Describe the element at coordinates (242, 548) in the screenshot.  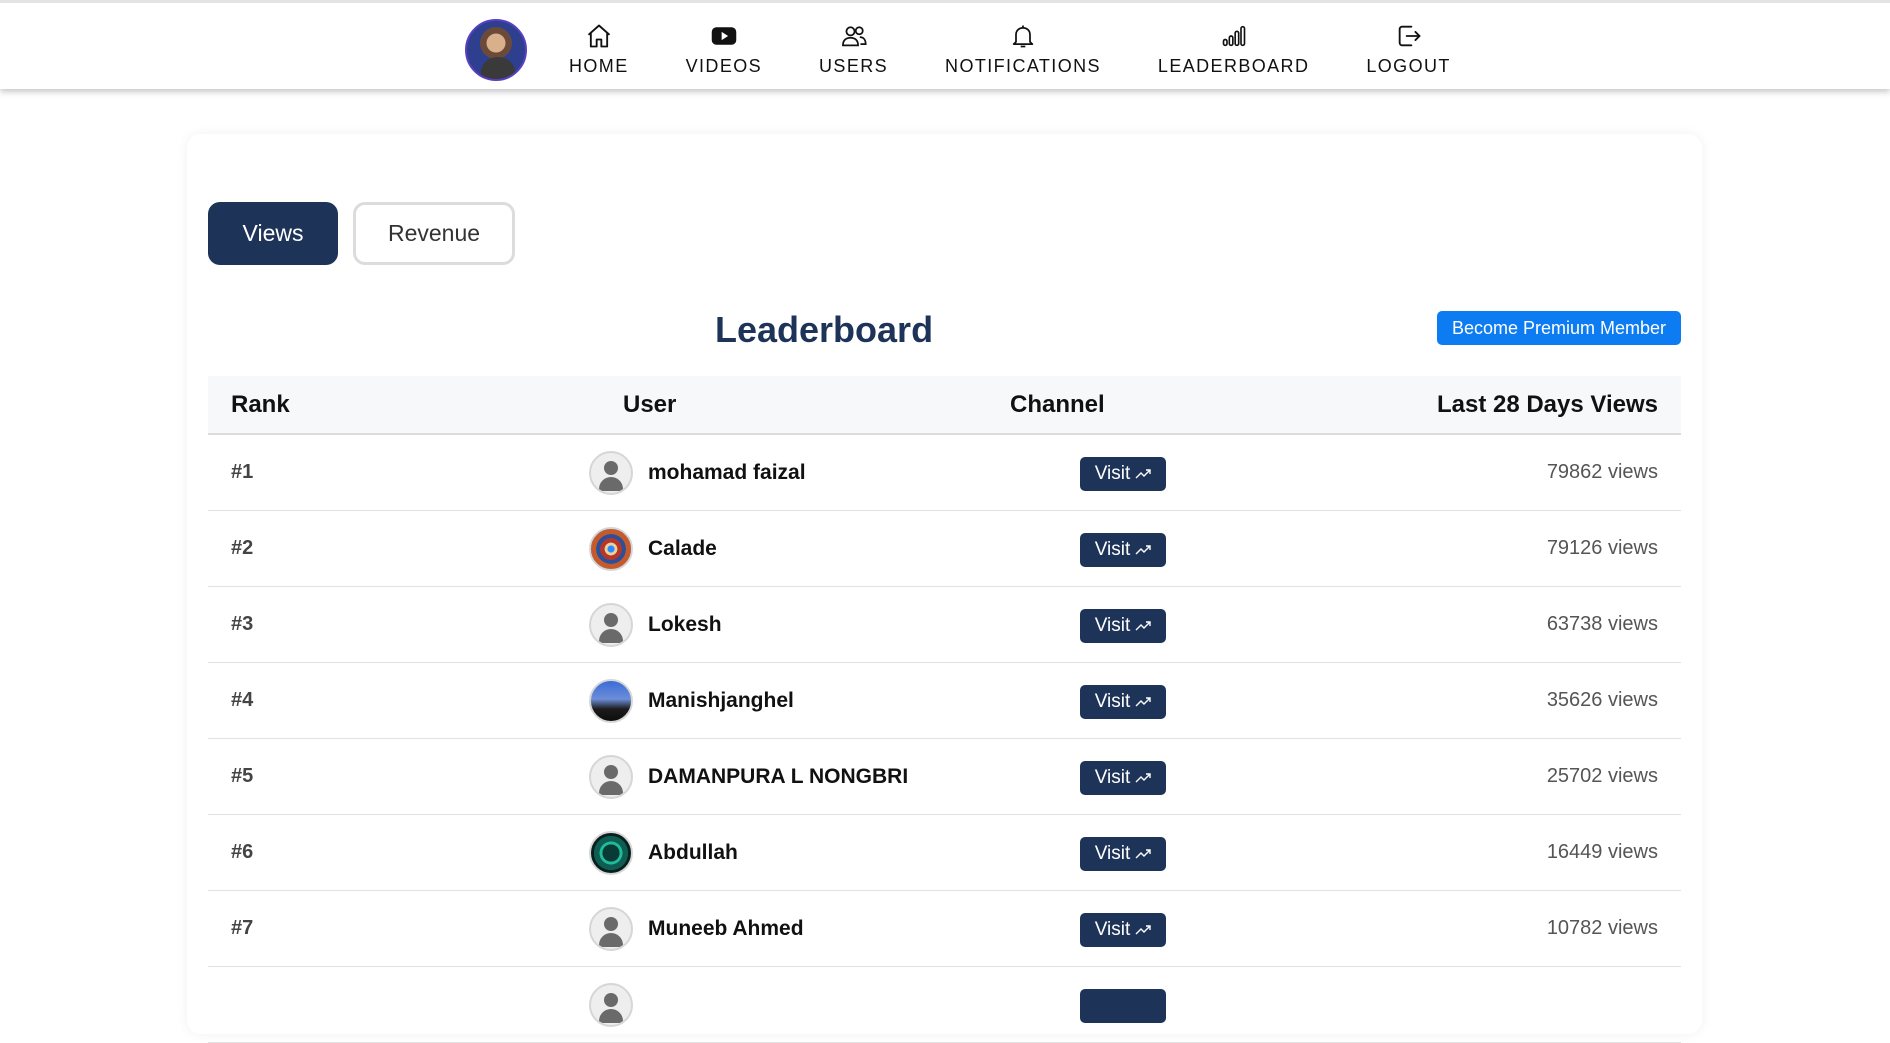
I see `rank-cell: #2` at that location.